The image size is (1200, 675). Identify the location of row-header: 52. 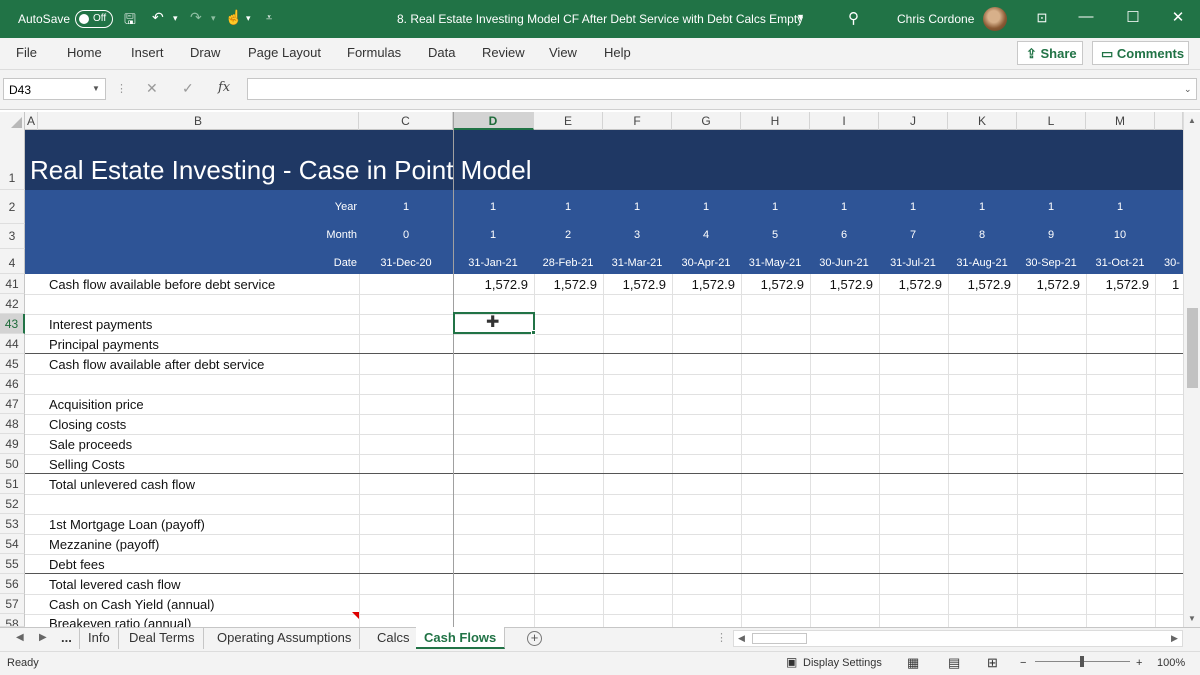
(12, 504).